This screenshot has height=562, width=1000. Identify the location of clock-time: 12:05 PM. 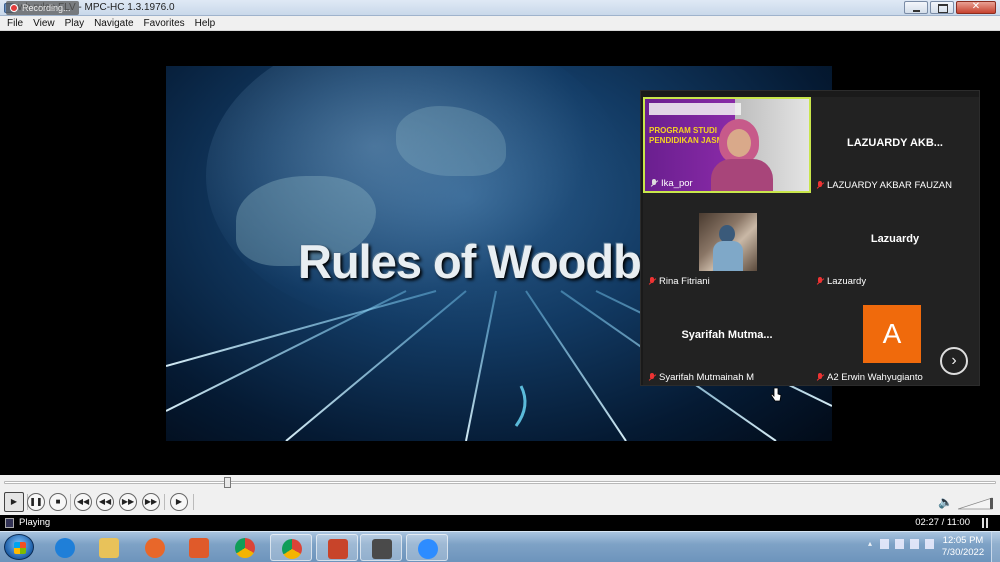
(963, 540).